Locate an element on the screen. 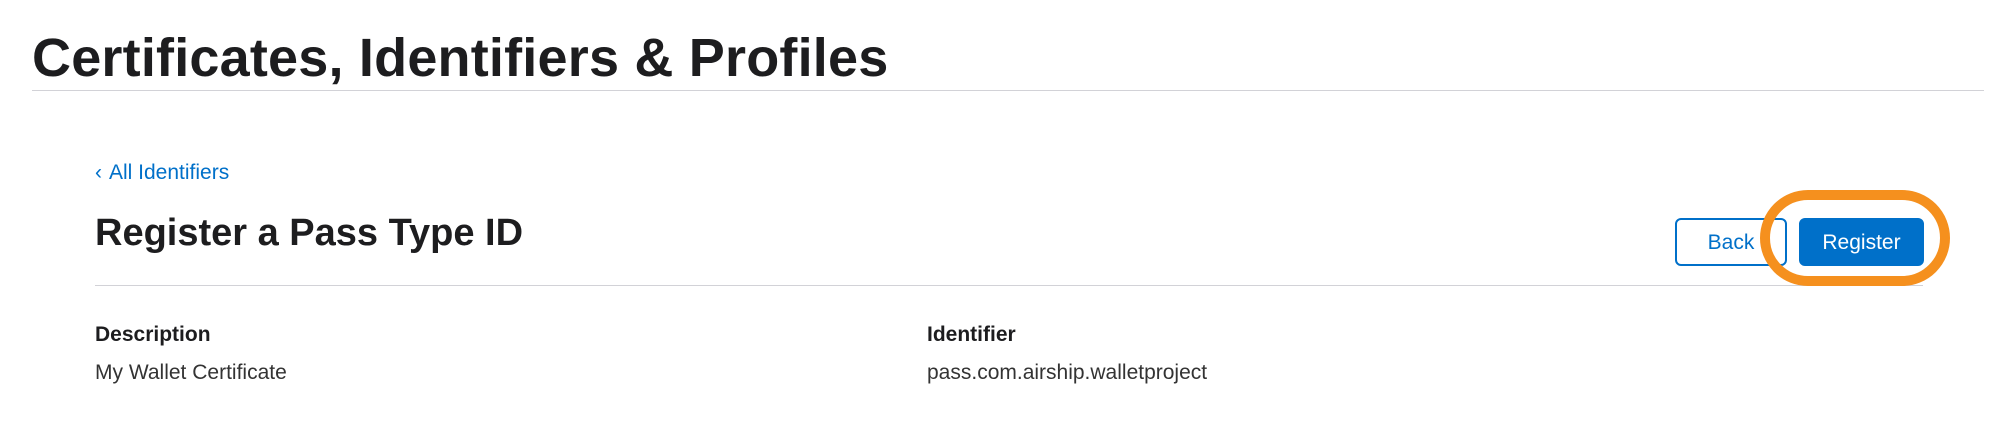 The width and height of the screenshot is (2006, 440). register-button: Register is located at coordinates (1861, 242).